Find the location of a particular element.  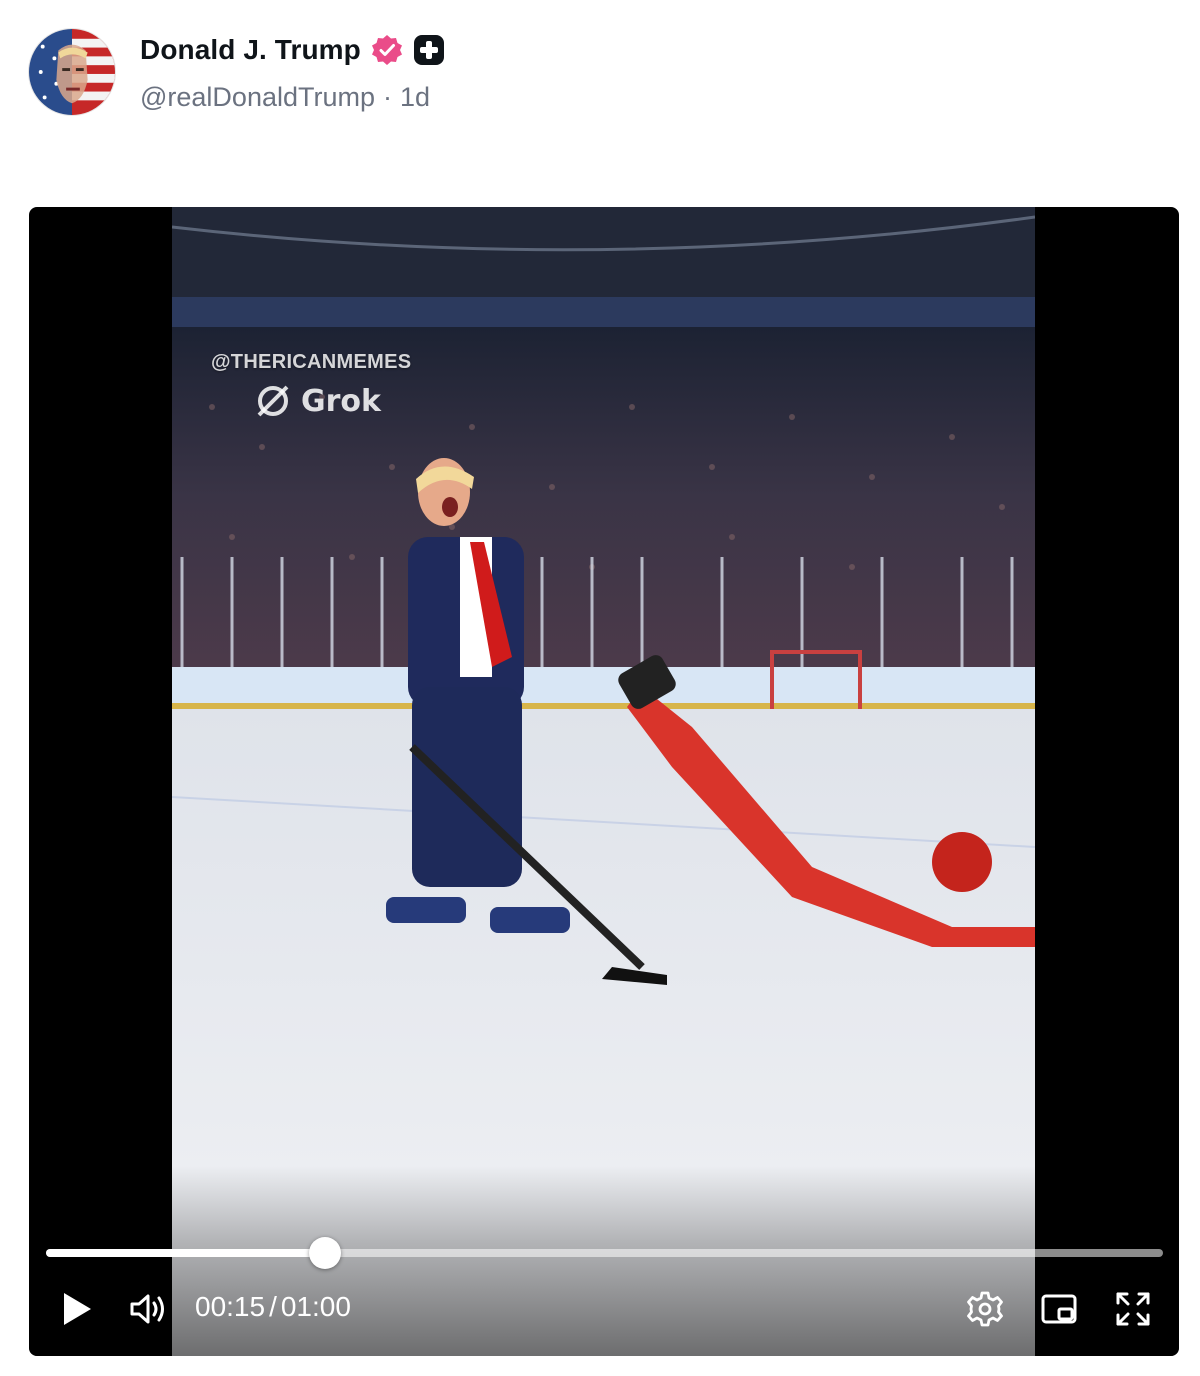

display-name: Donald J. Trump is located at coordinates (250, 50).